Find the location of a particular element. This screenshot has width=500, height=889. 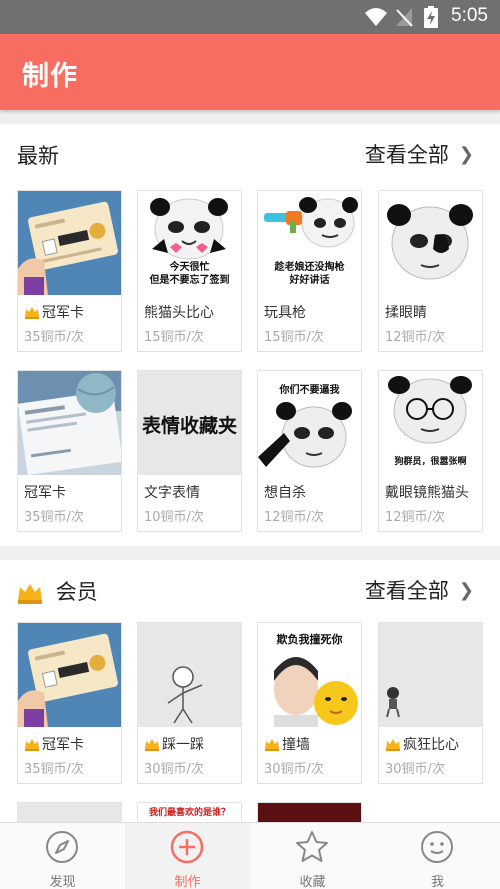

text-emoji-thumbnail: 表情收藏夹 is located at coordinates (189, 423).